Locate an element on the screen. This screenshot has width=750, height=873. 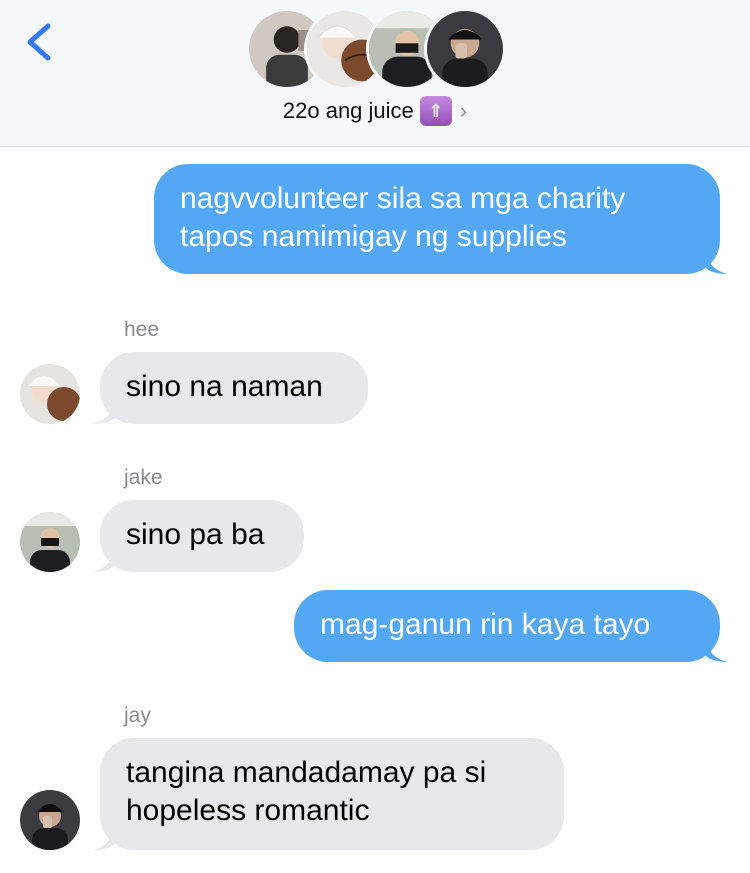
incoming-message: sino pa ba is located at coordinates (198, 536).